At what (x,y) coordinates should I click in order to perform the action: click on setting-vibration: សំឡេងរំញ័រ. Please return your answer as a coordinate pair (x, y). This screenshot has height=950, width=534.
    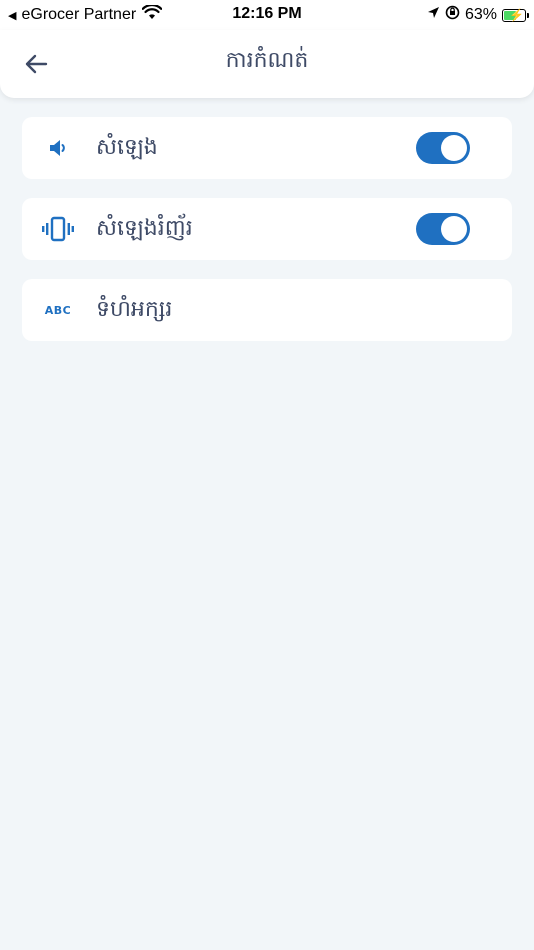
    Looking at the image, I should click on (267, 229).